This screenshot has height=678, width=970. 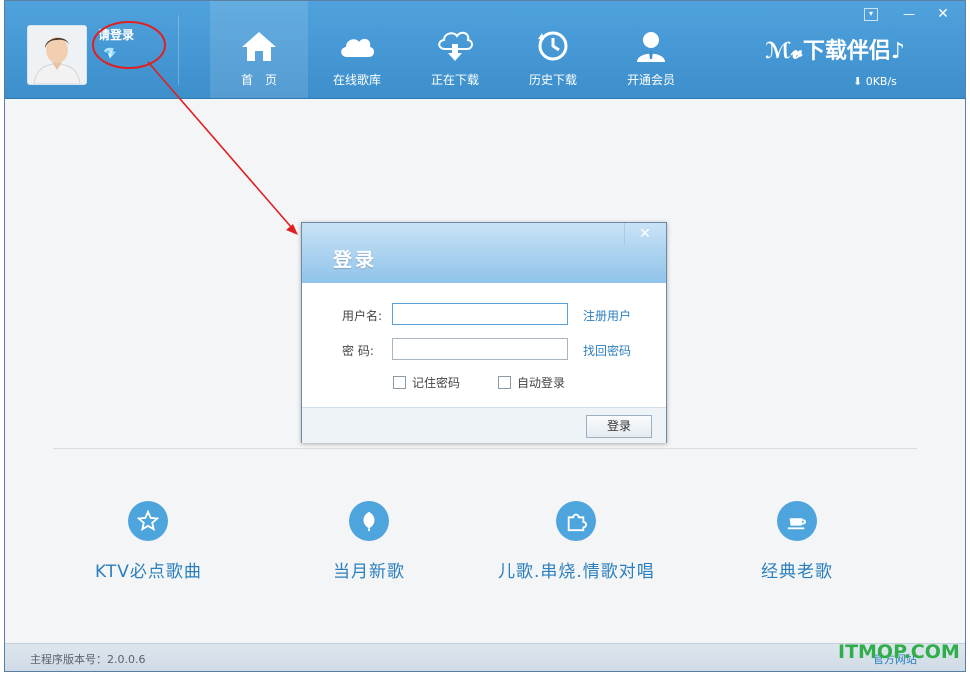 What do you see at coordinates (484, 253) in the screenshot?
I see `dialog-header: 登录 ✕` at bounding box center [484, 253].